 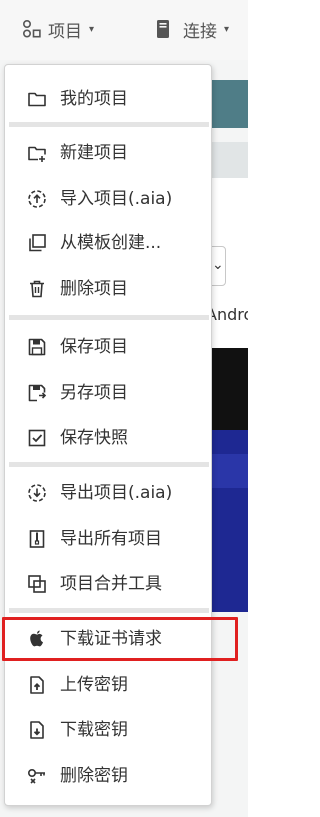 What do you see at coordinates (37, 584) in the screenshot?
I see `merge-squares-icon` at bounding box center [37, 584].